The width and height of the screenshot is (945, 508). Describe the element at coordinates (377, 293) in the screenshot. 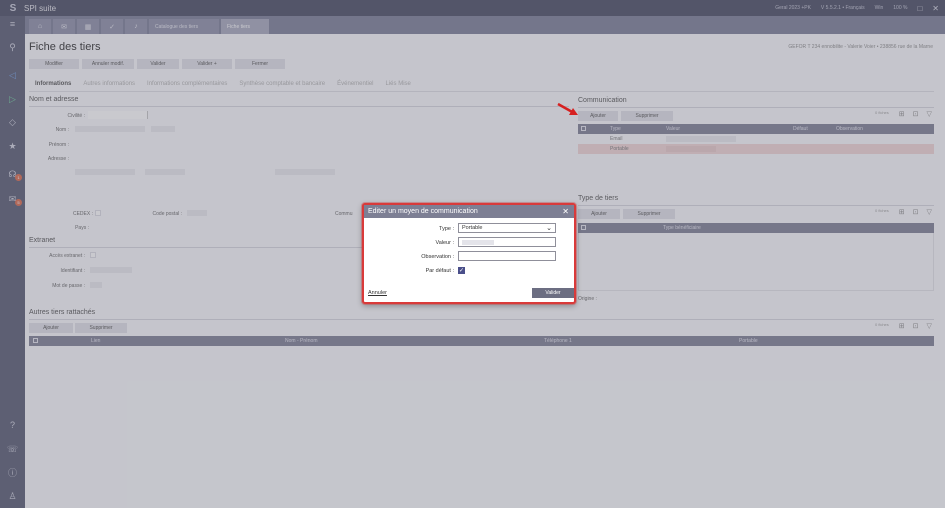

I see `annuler-link: Annuler` at that location.